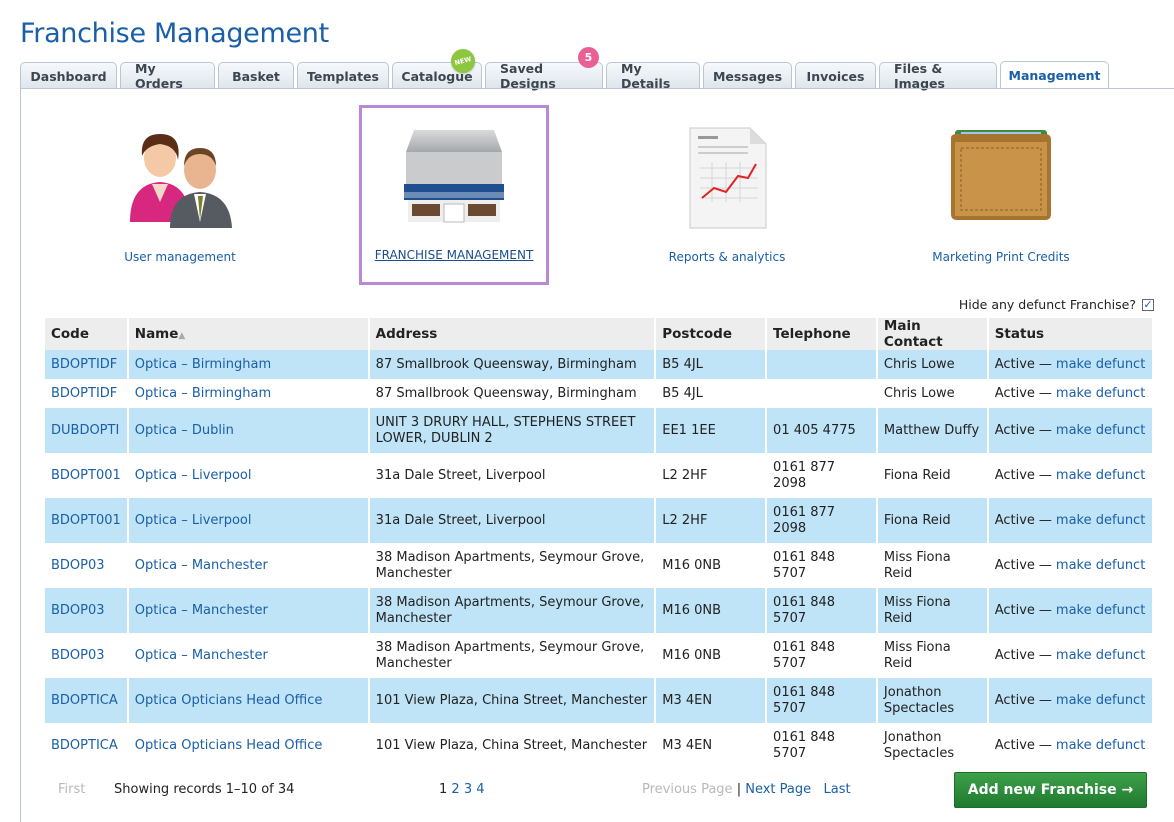 The image size is (1174, 822). Describe the element at coordinates (711, 520) in the screenshot. I see `cell-postcode: L2 2HF` at that location.